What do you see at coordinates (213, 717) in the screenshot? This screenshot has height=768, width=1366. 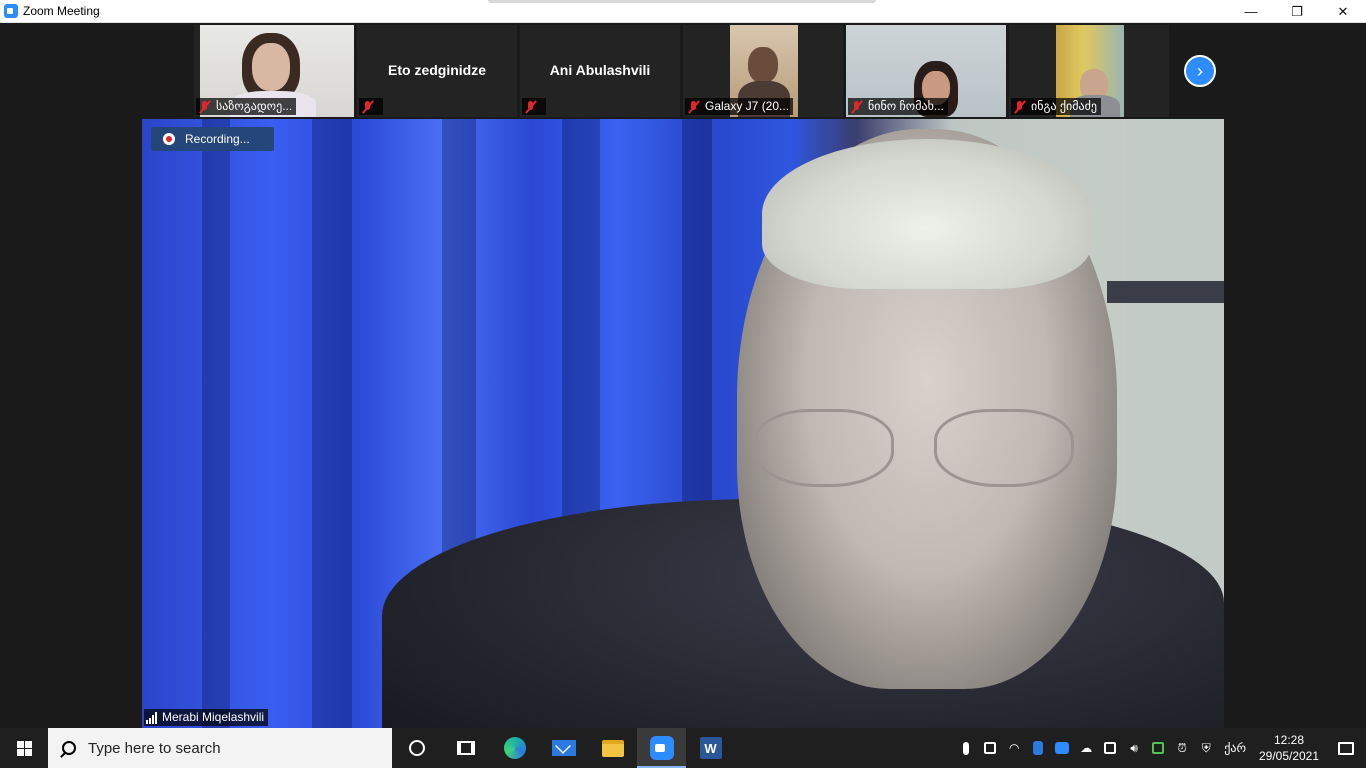 I see `speaker-name: Merabi Miqelashvili` at bounding box center [213, 717].